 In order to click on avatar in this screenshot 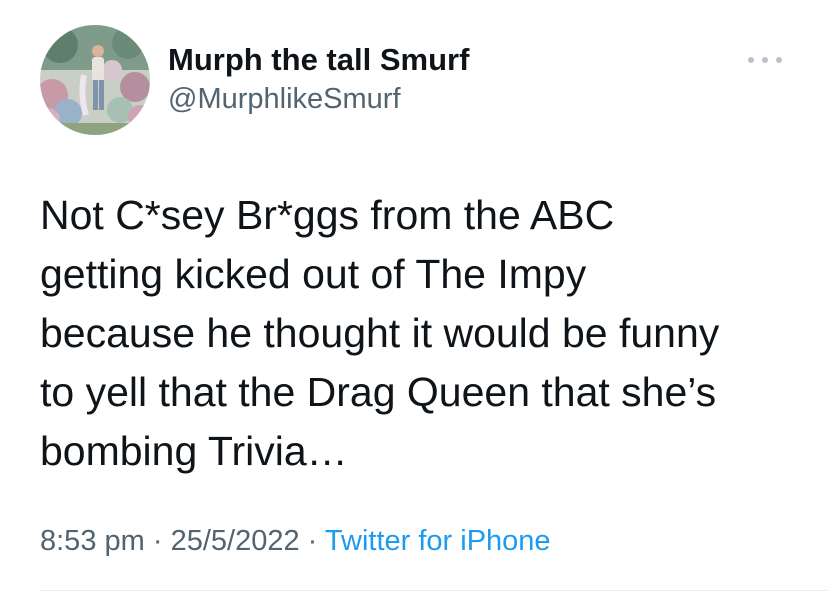, I will do `click(95, 80)`.